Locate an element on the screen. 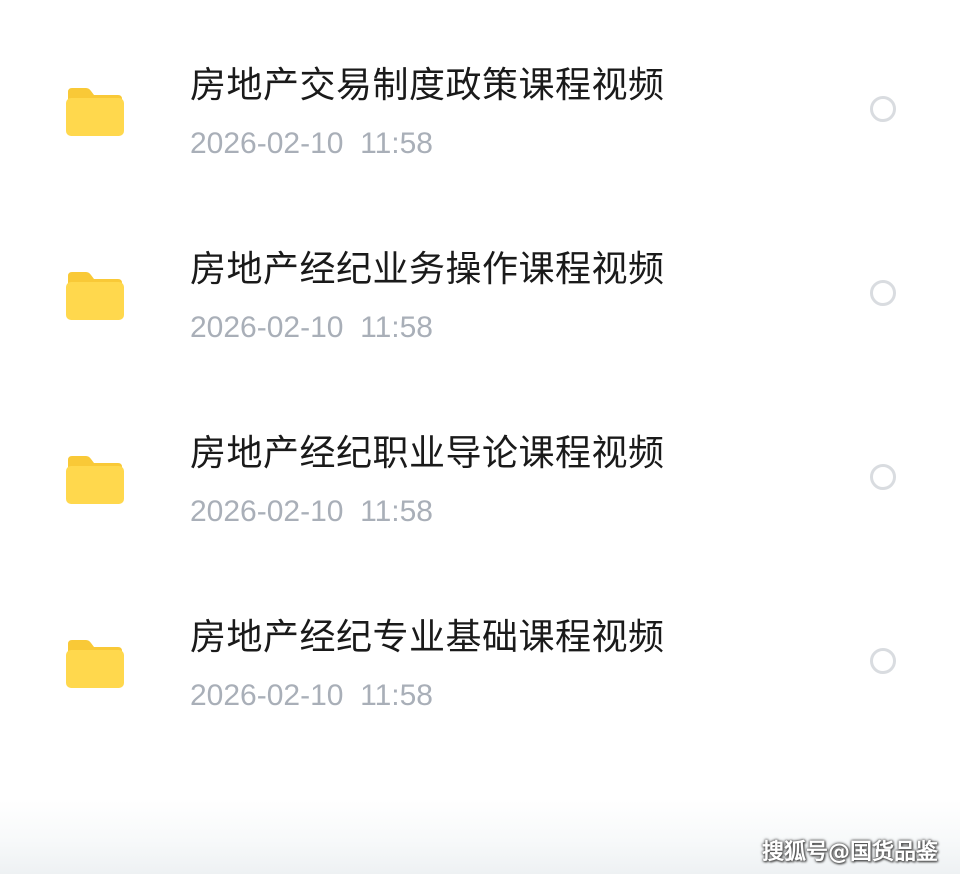 Image resolution: width=960 pixels, height=874 pixels. file-name: 房地产经纪业务操作课程视频 is located at coordinates (427, 269).